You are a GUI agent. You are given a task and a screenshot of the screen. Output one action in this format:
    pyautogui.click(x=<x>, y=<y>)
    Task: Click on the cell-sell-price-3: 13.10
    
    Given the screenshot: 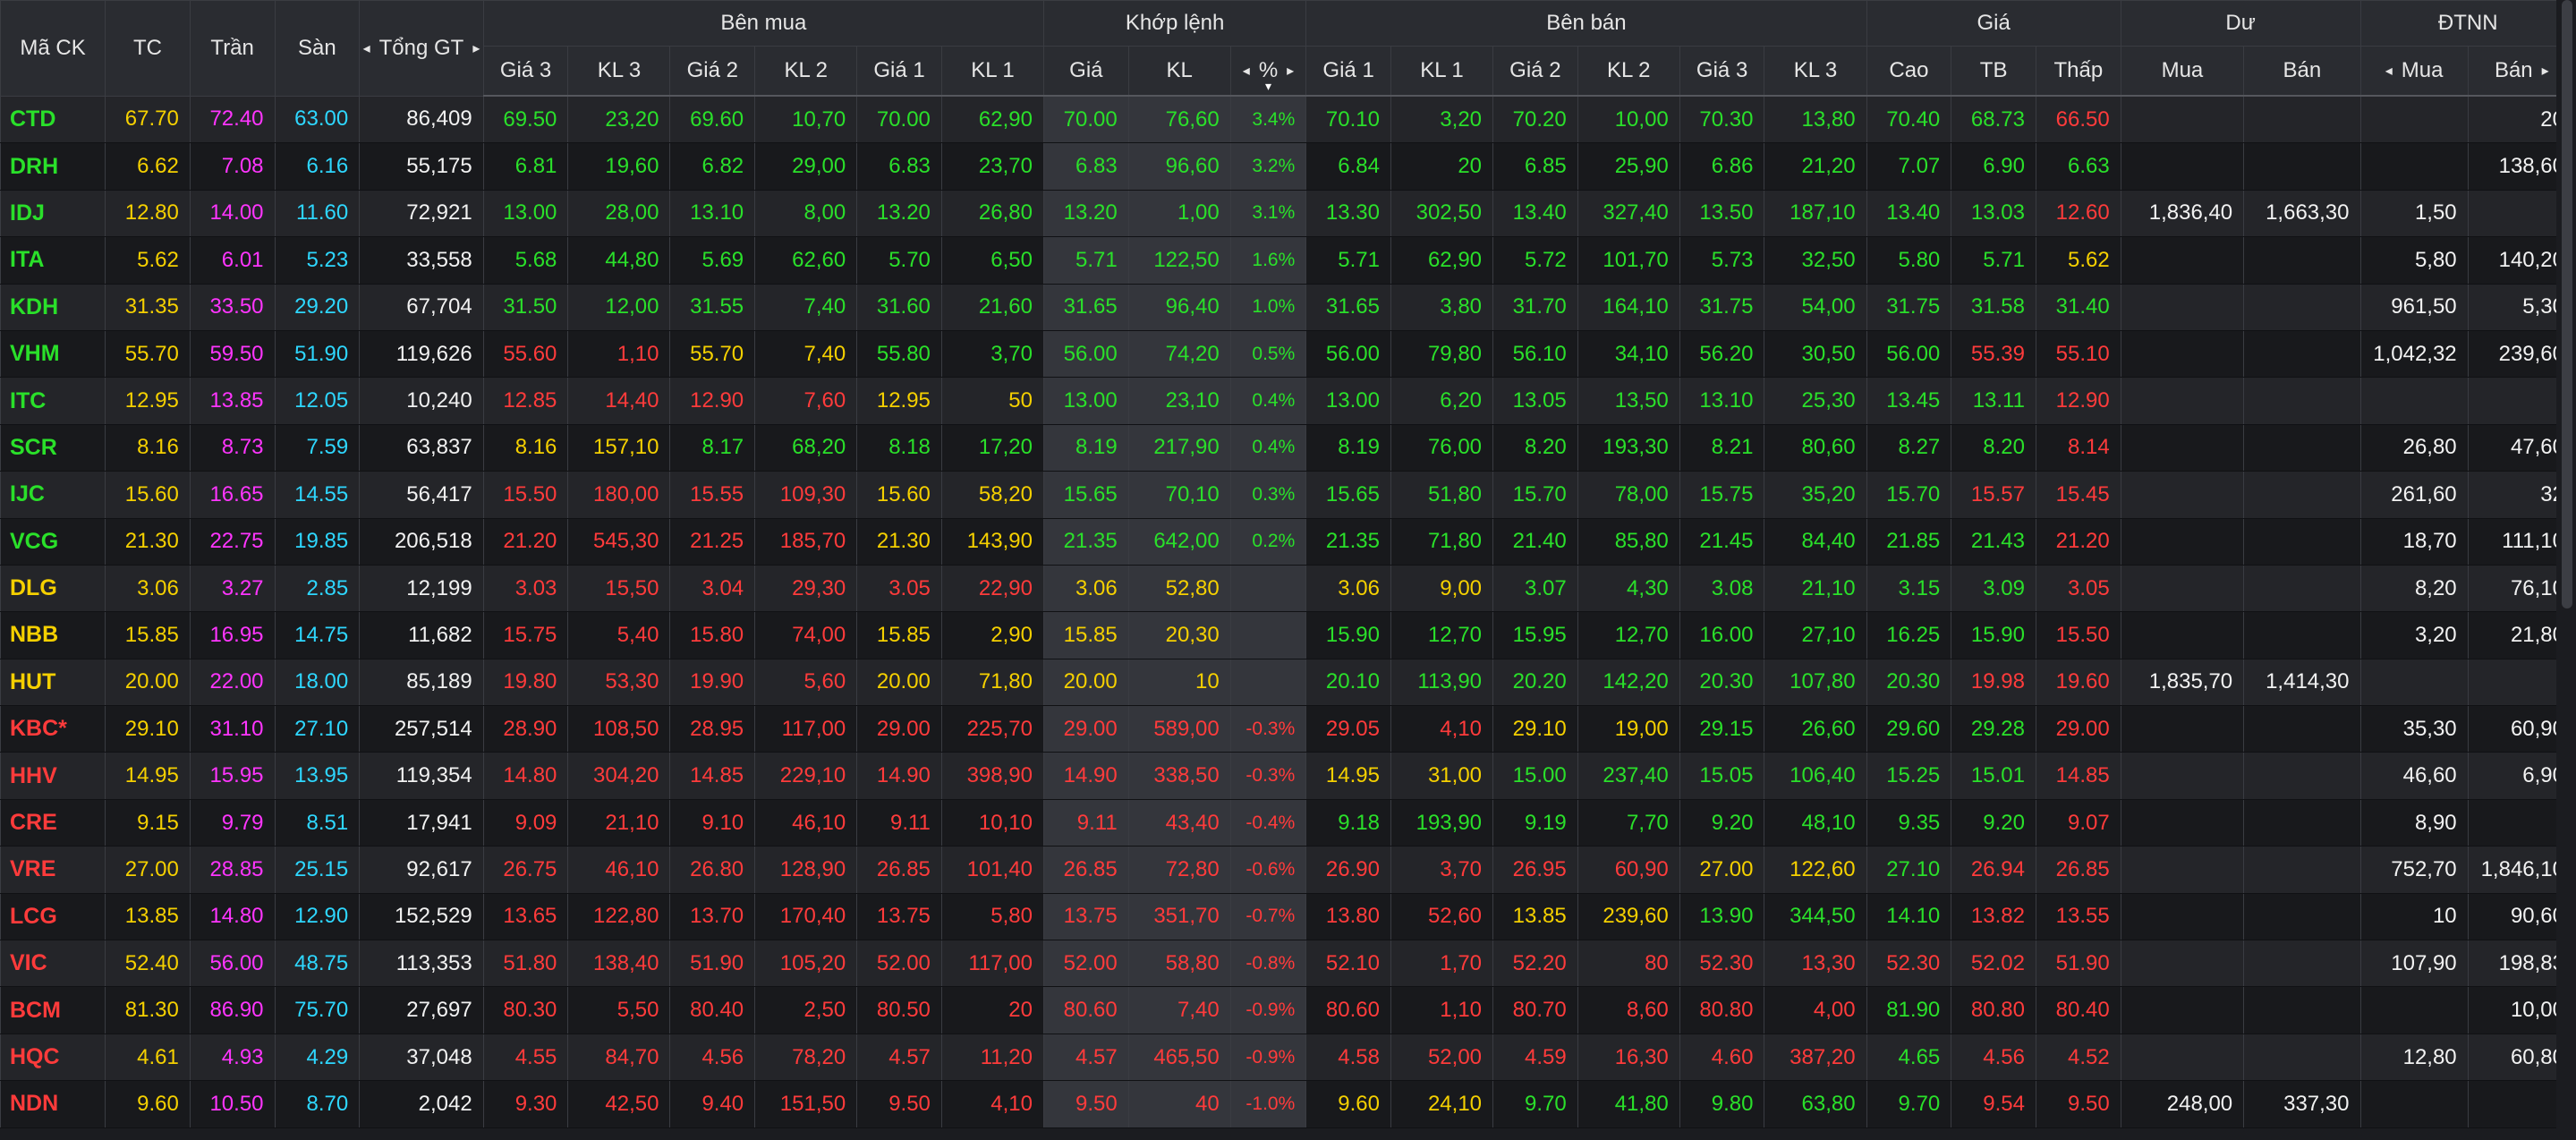 What is the action you would take?
    pyautogui.click(x=1722, y=401)
    